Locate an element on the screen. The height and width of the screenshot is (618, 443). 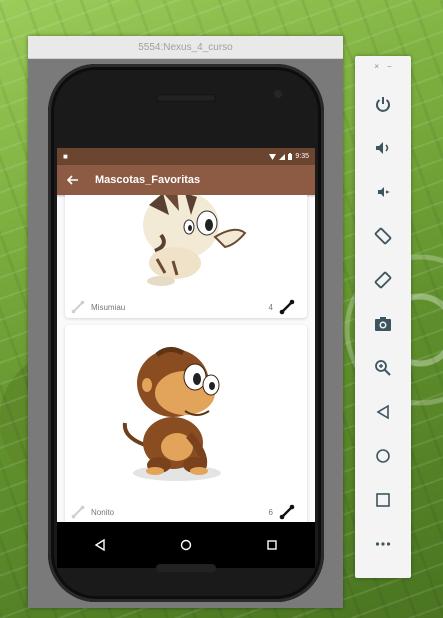
android-nav-bar is located at coordinates (186, 545).